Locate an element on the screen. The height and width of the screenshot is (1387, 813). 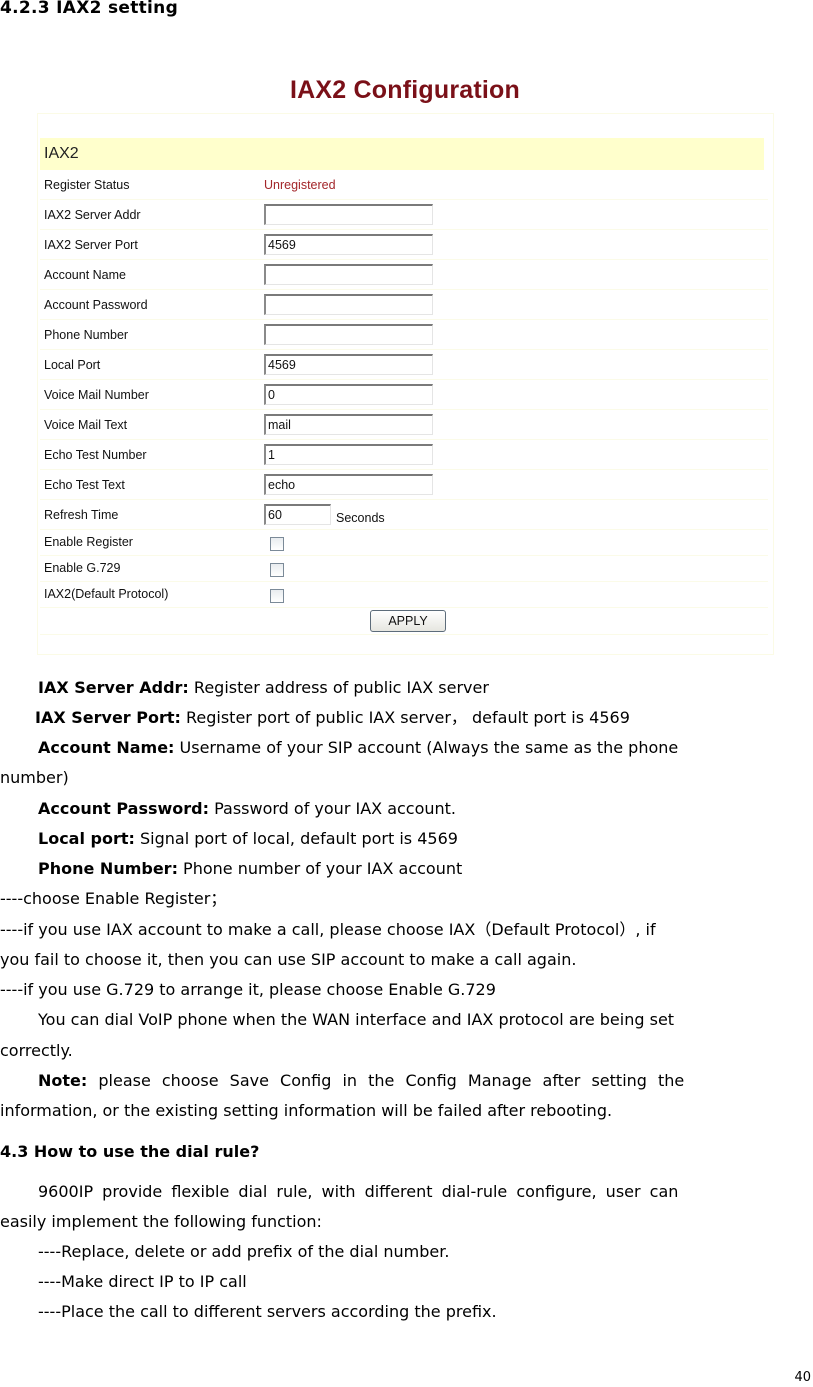
account-name-input is located at coordinates (348, 274).